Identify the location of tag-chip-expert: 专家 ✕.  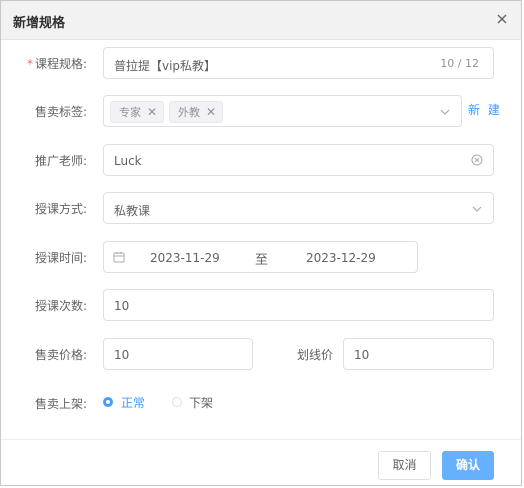
(137, 112).